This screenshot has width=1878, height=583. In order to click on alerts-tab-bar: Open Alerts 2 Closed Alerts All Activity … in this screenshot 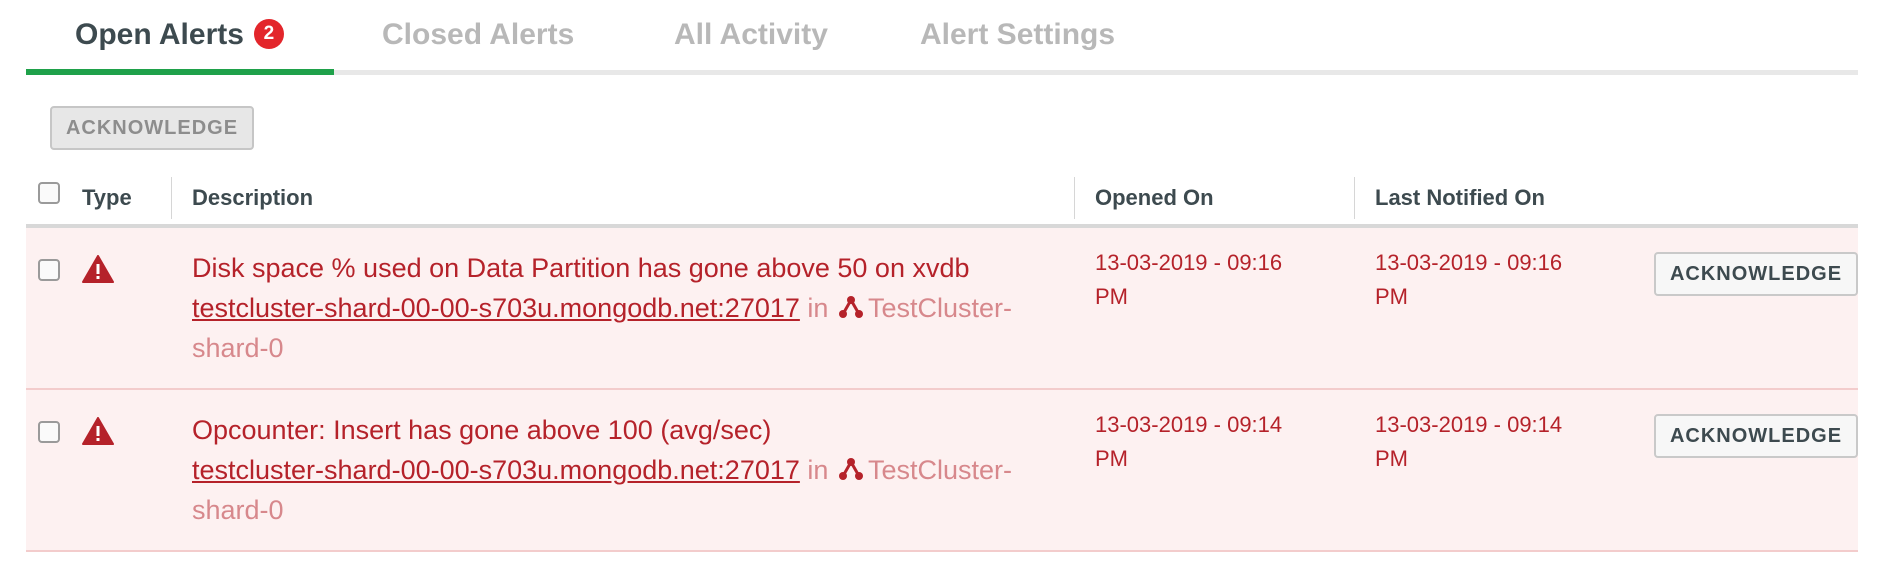, I will do `click(942, 37)`.